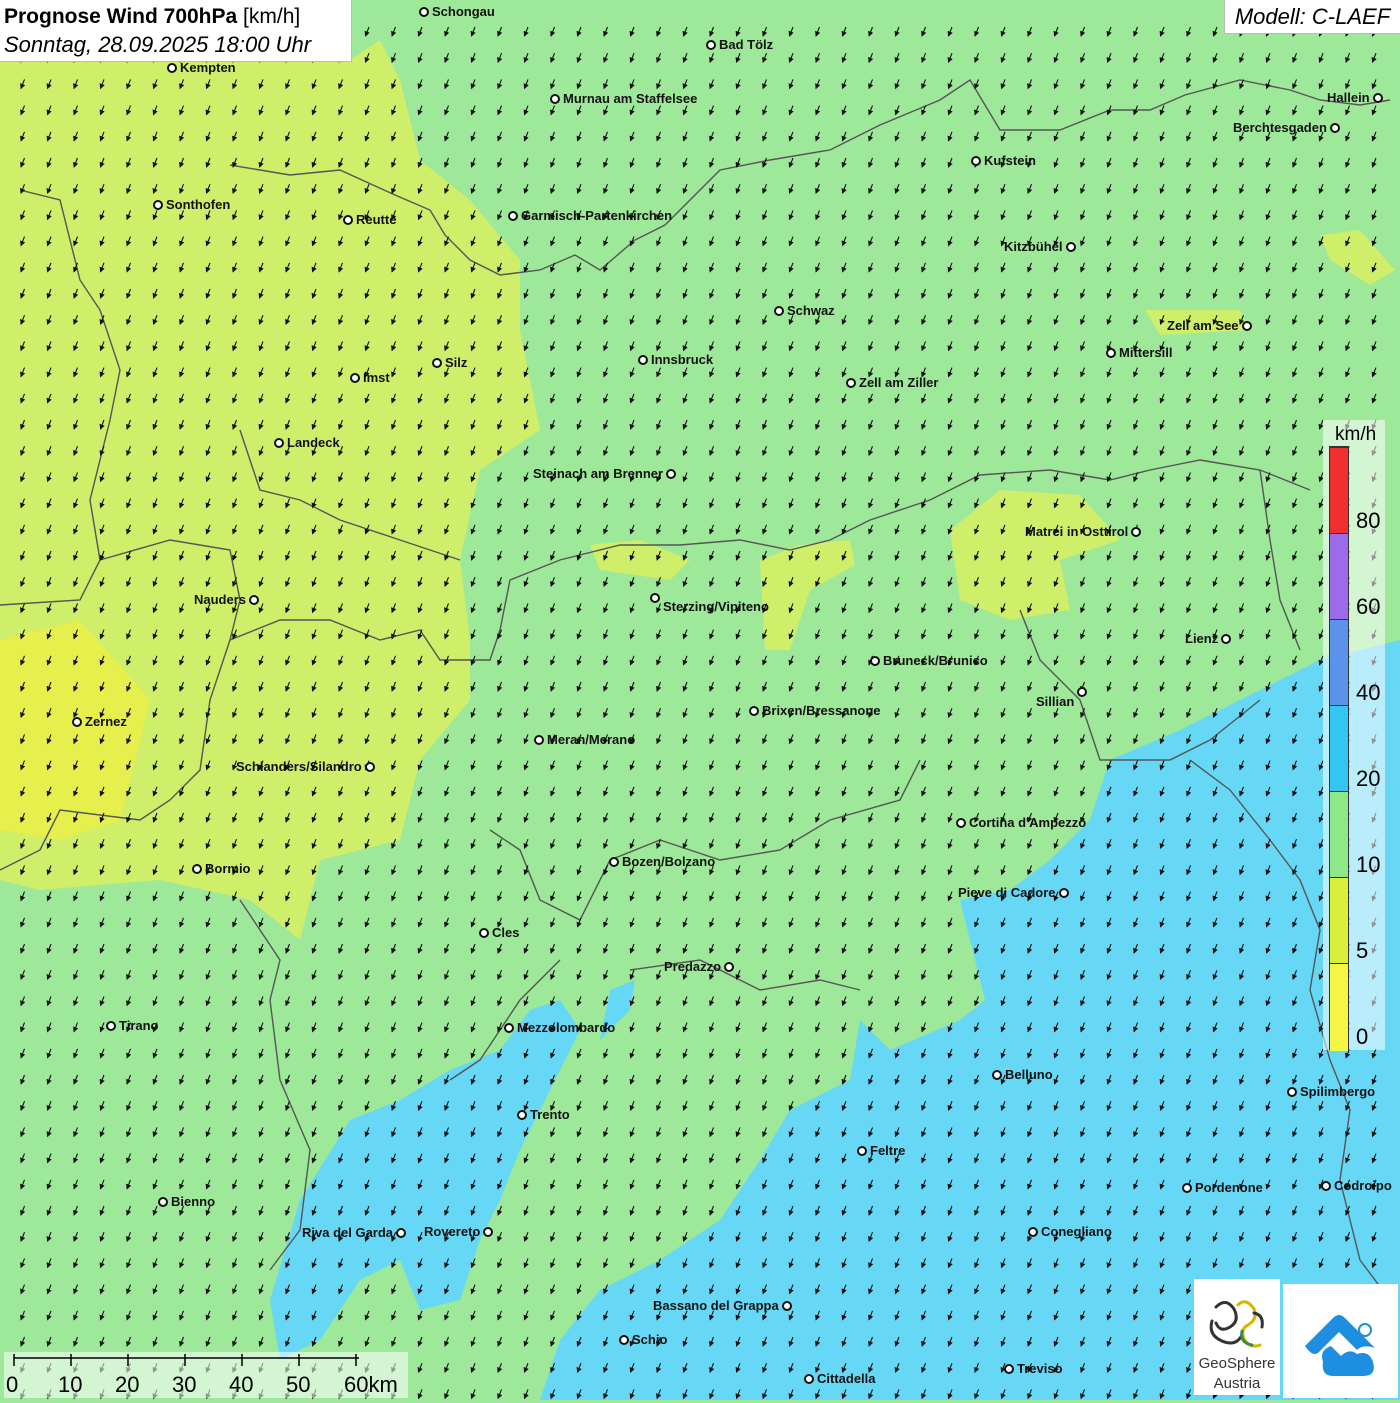 The height and width of the screenshot is (1403, 1400). I want to click on city-label: Lienz, so click(1202, 638).